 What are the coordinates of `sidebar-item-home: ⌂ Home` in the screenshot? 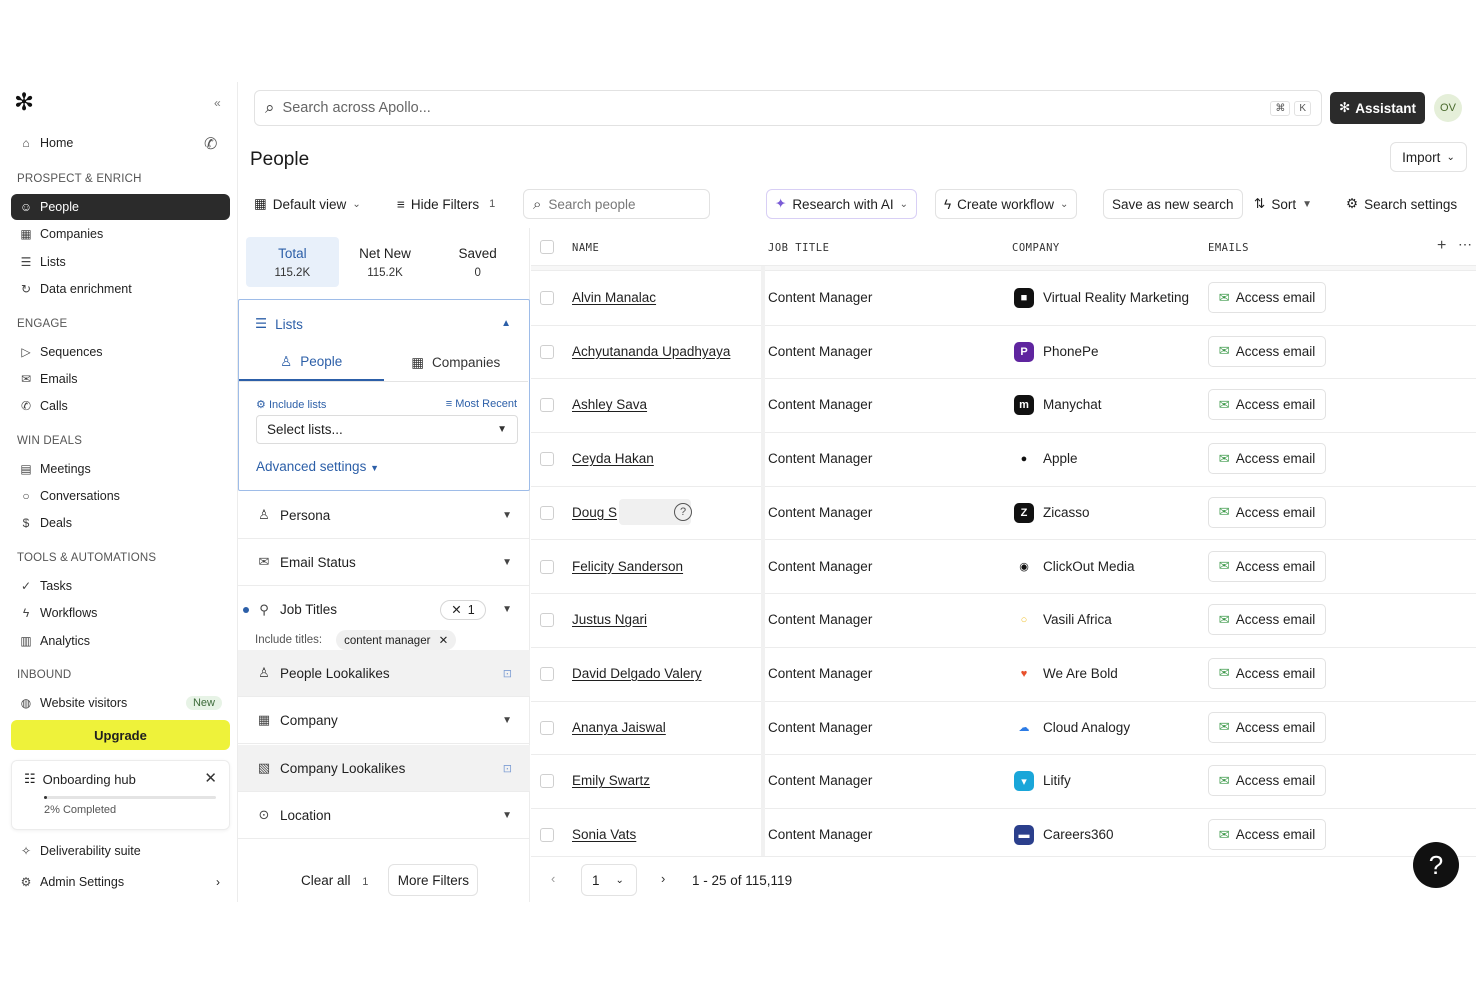 It's located at (120, 143).